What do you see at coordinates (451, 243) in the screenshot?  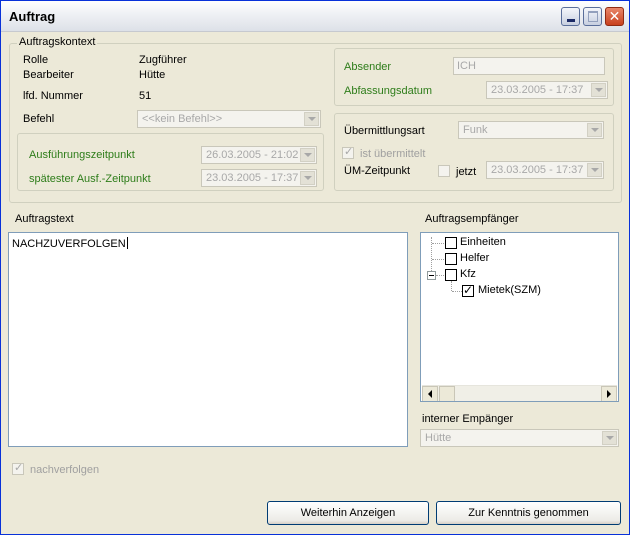 I see `einheiten-checkbox` at bounding box center [451, 243].